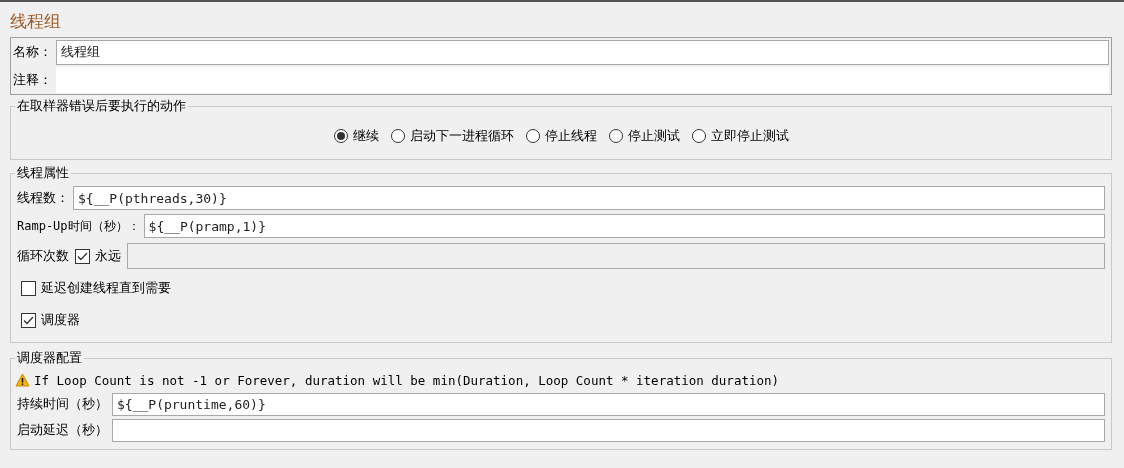  What do you see at coordinates (356, 136) in the screenshot?
I see `radio-option: 继续` at bounding box center [356, 136].